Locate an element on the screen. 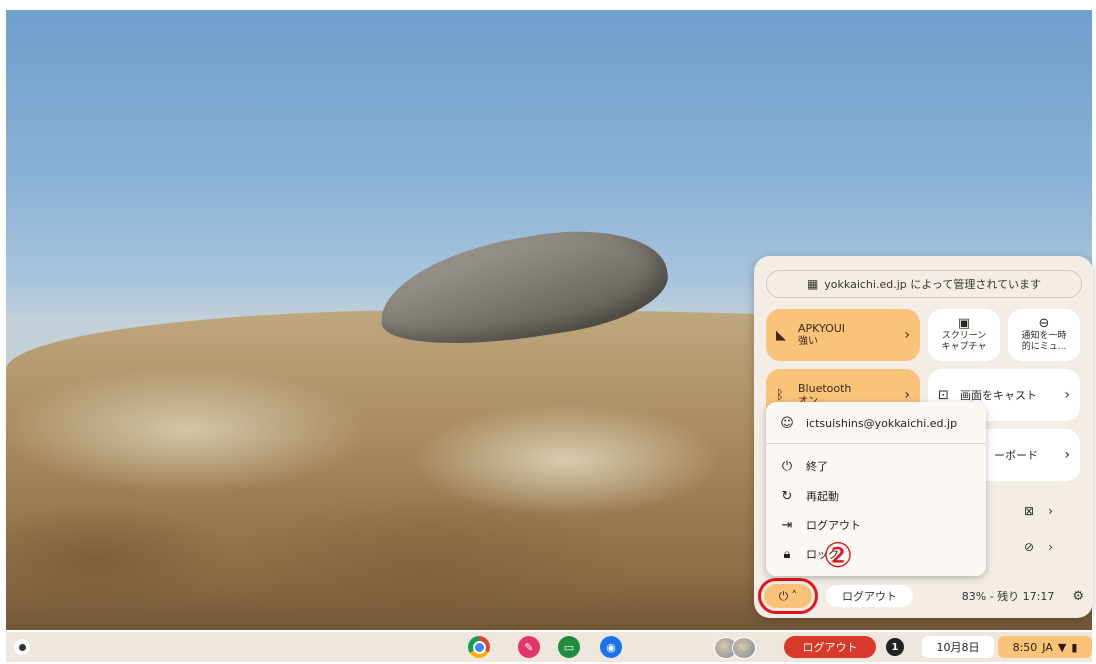 The height and width of the screenshot is (664, 1096). camera-chevron-right-icon: › is located at coordinates (1050, 511).